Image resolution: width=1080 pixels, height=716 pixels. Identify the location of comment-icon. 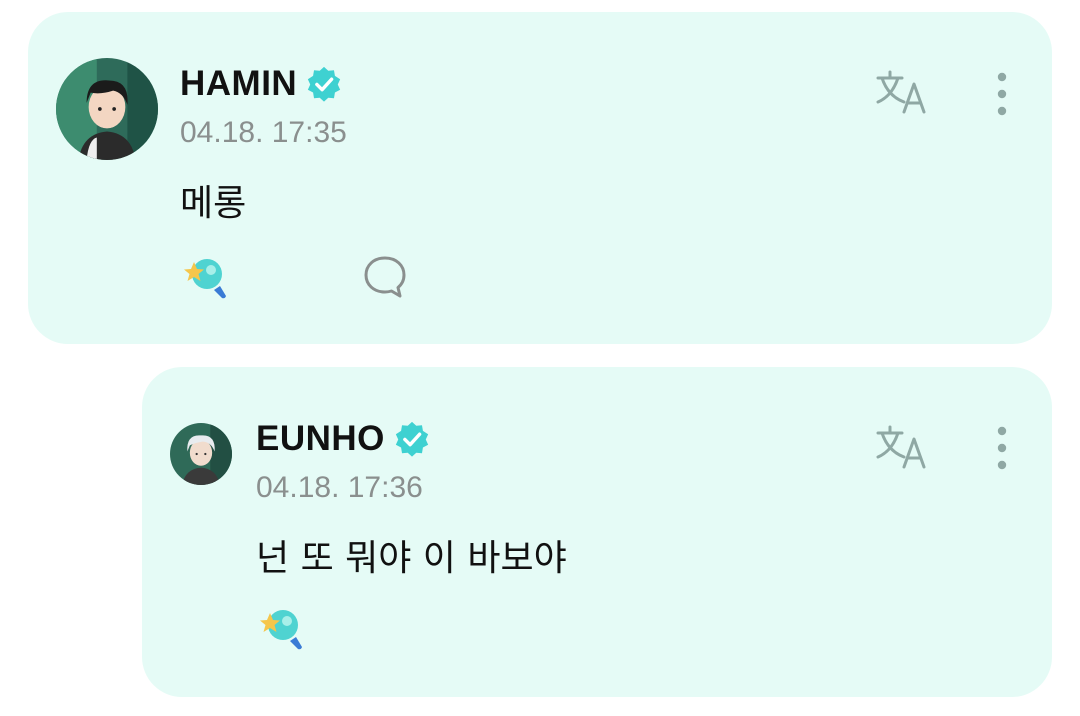
(385, 277).